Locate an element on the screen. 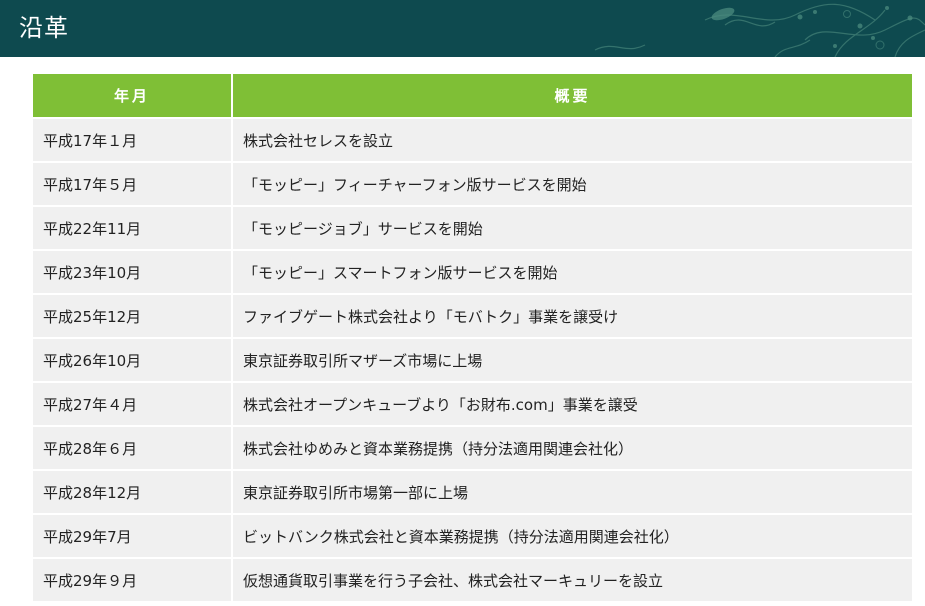  table-row: 平成28年６月 株式会社ゆめみと資本業務提携（持分法適用関連会社化） is located at coordinates (472, 447).